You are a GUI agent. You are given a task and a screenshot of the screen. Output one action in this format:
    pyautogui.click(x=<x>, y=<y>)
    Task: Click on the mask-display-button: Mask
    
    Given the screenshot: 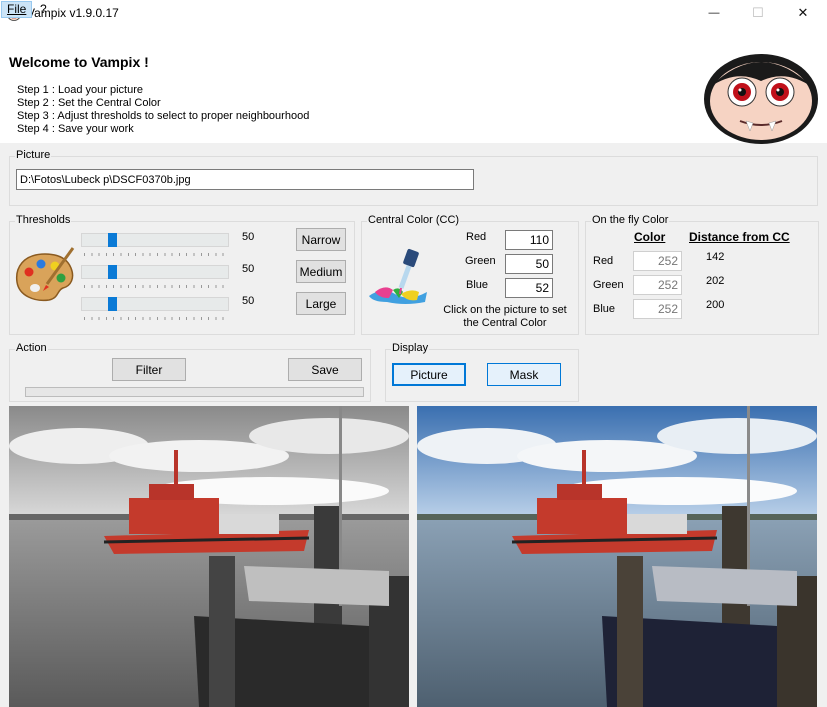 What is the action you would take?
    pyautogui.click(x=524, y=374)
    